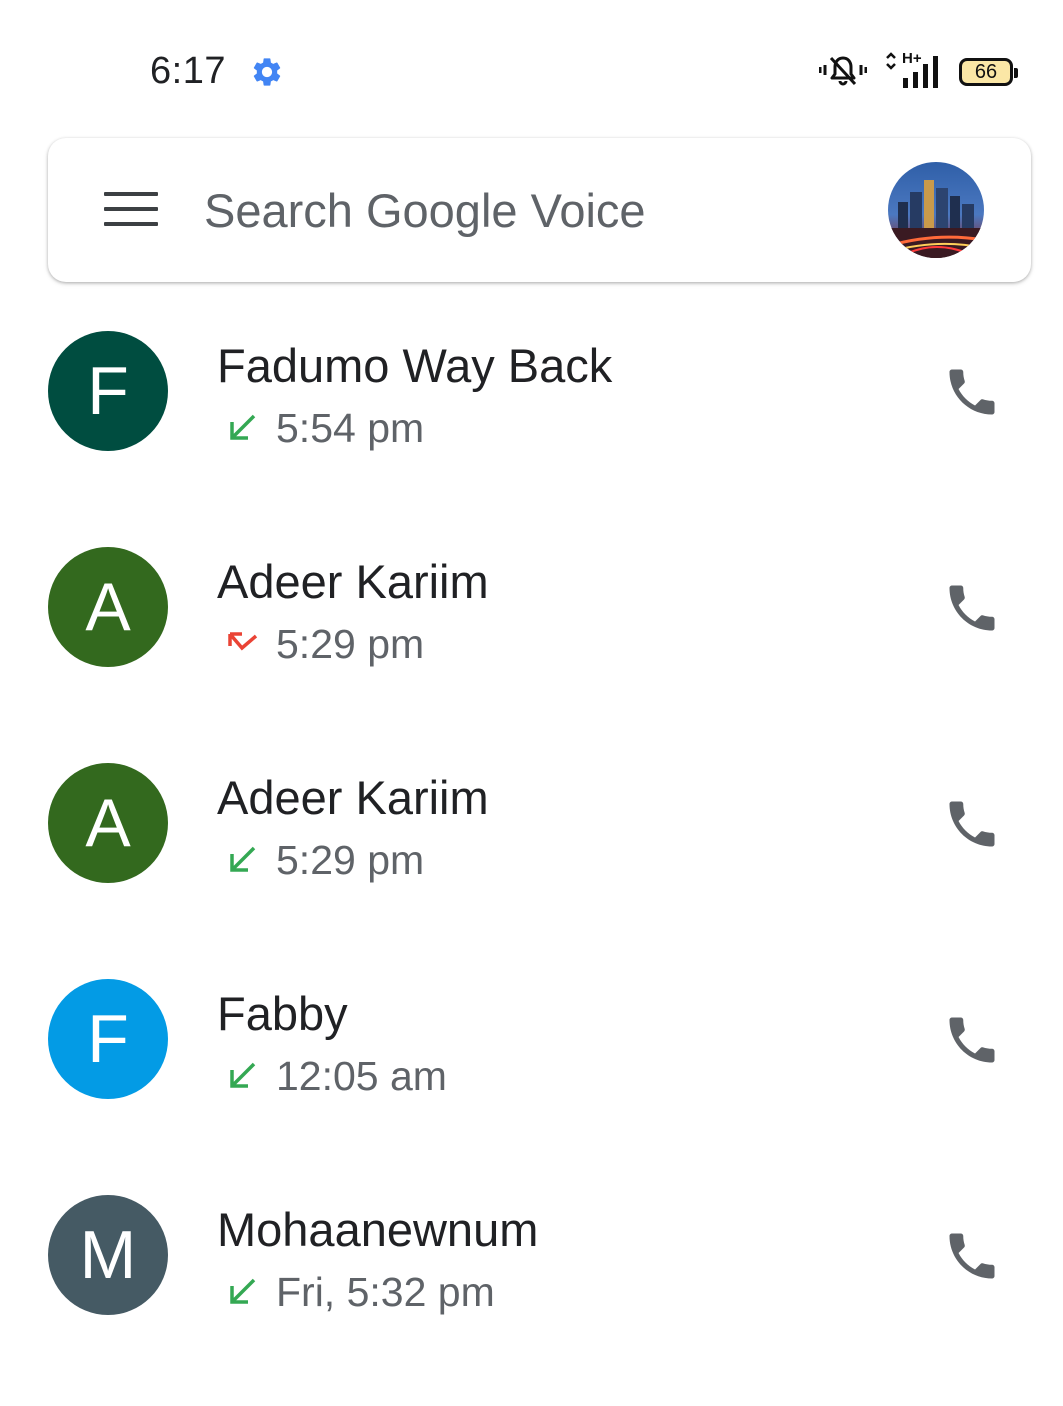  I want to click on battery-icon: 66, so click(988, 72).